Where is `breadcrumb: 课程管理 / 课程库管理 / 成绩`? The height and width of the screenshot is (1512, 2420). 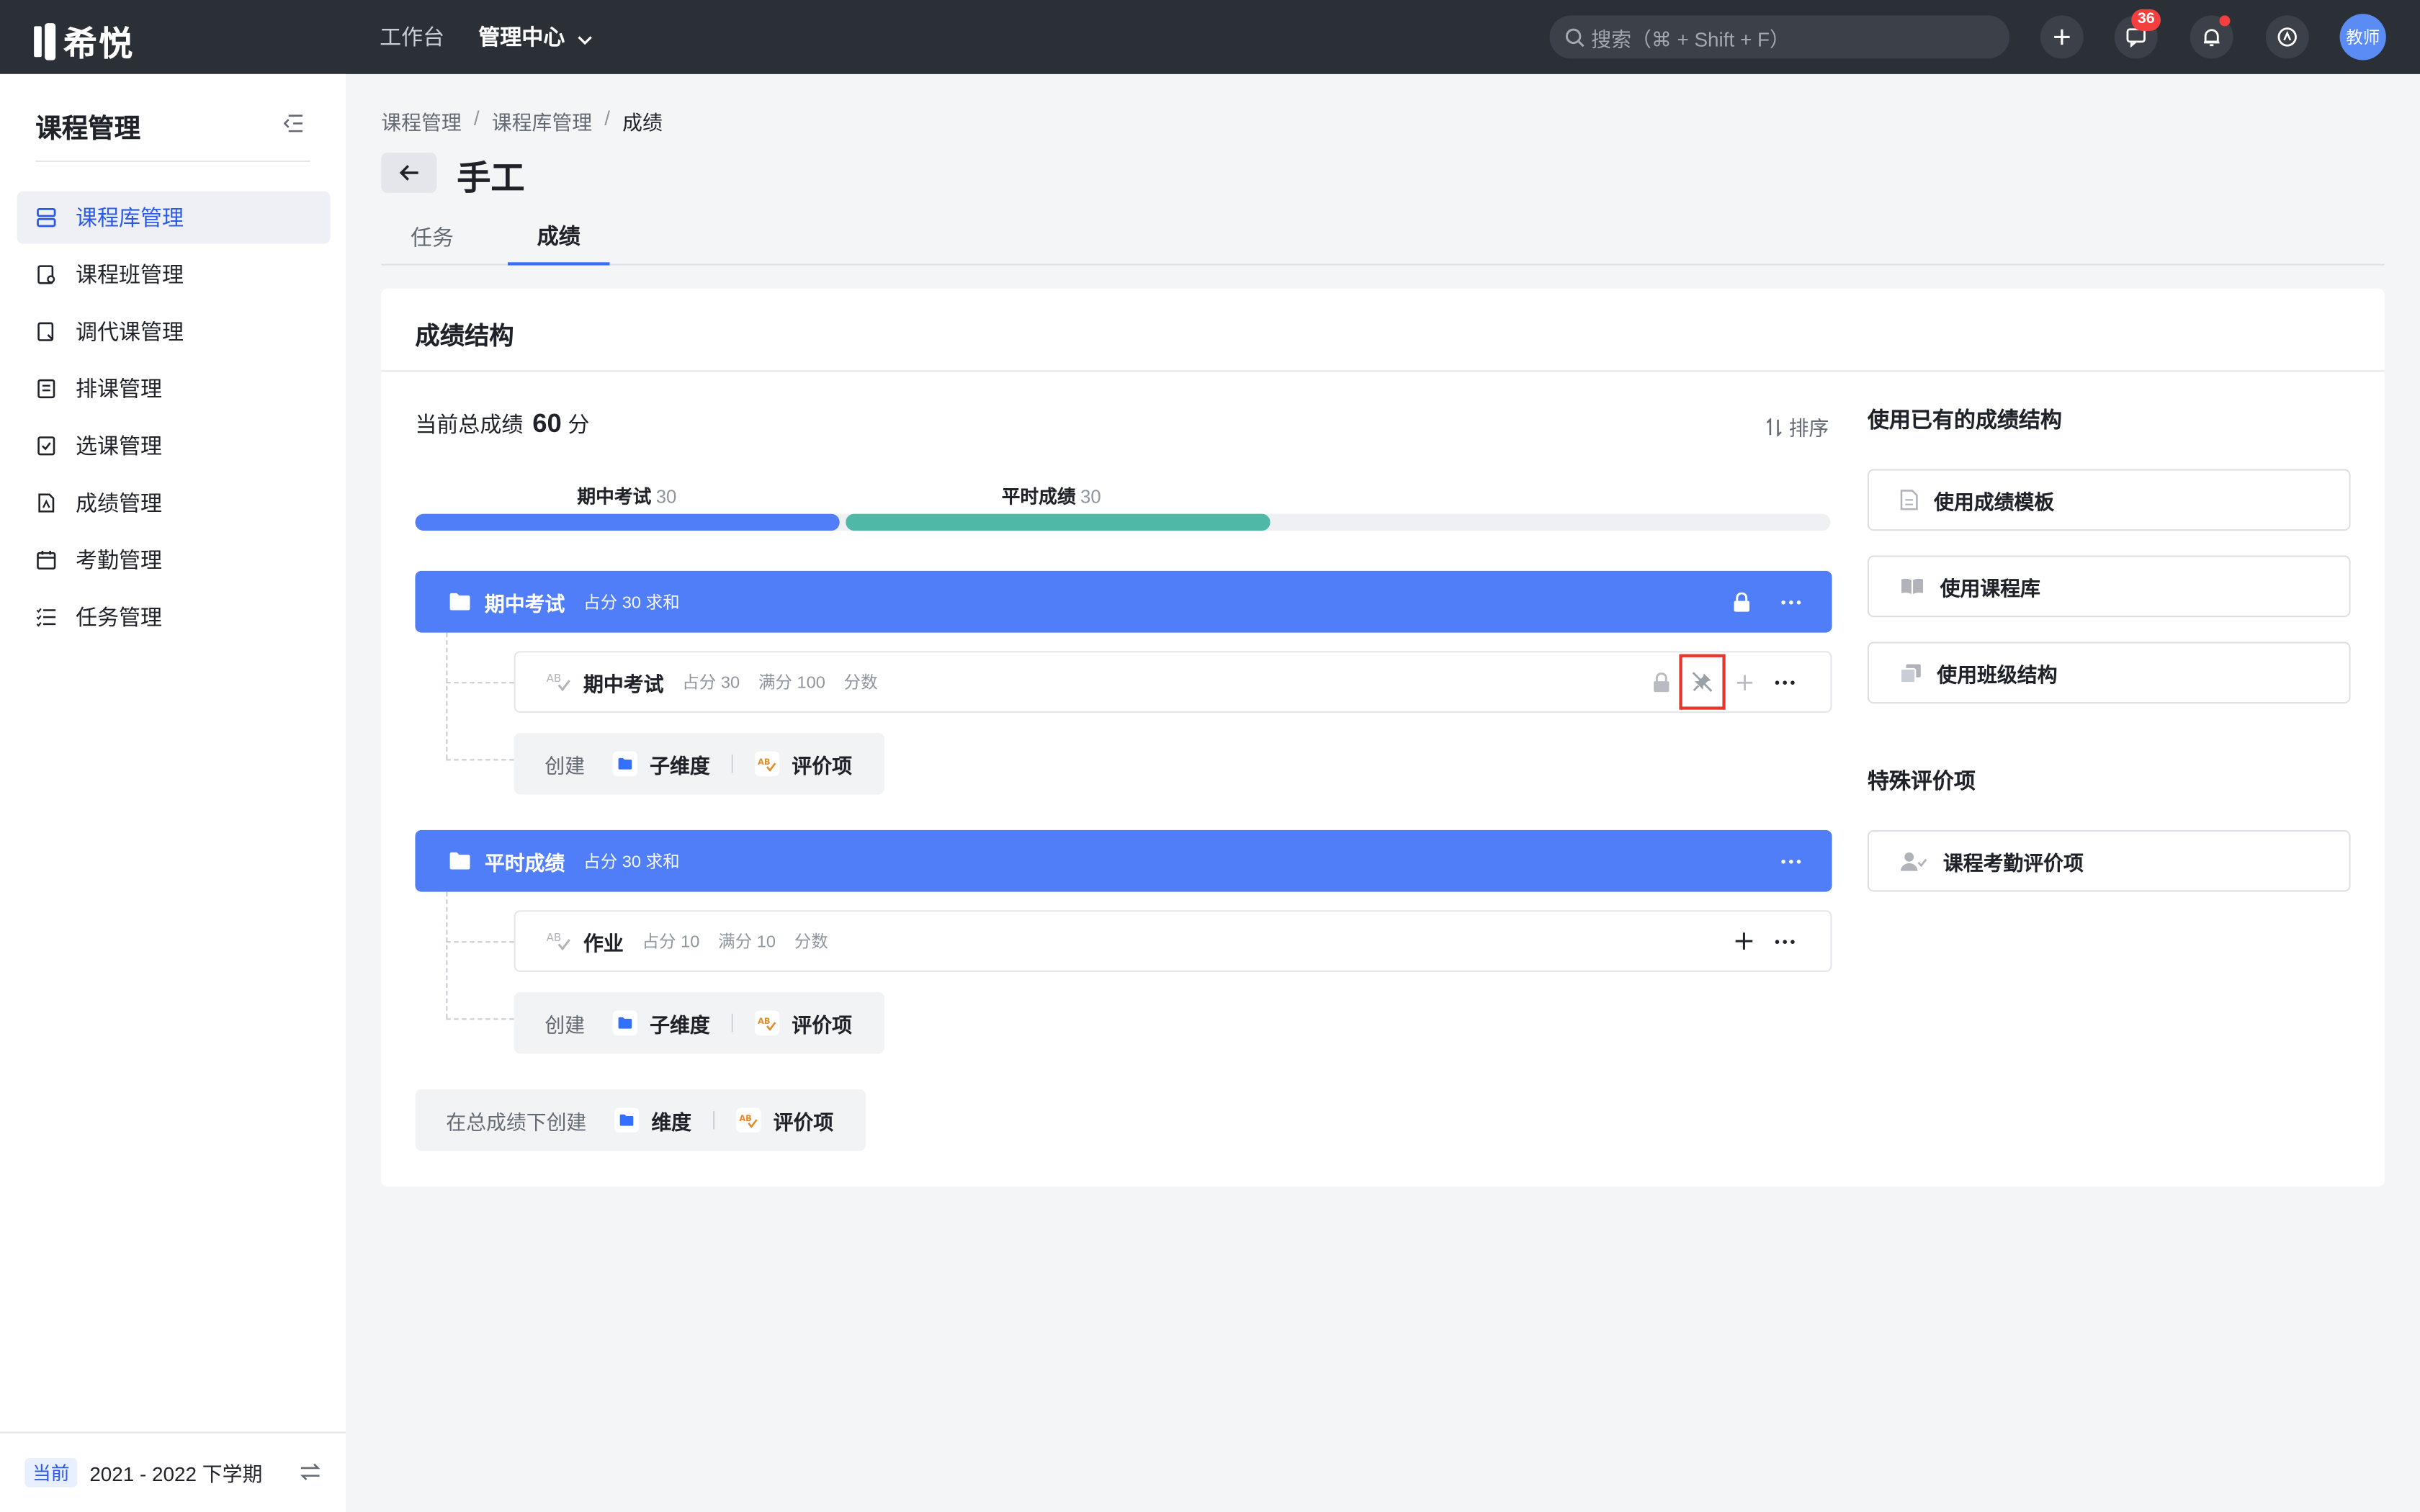
breadcrumb: 课程管理 / 课程库管理 / 成绩 is located at coordinates (522, 121).